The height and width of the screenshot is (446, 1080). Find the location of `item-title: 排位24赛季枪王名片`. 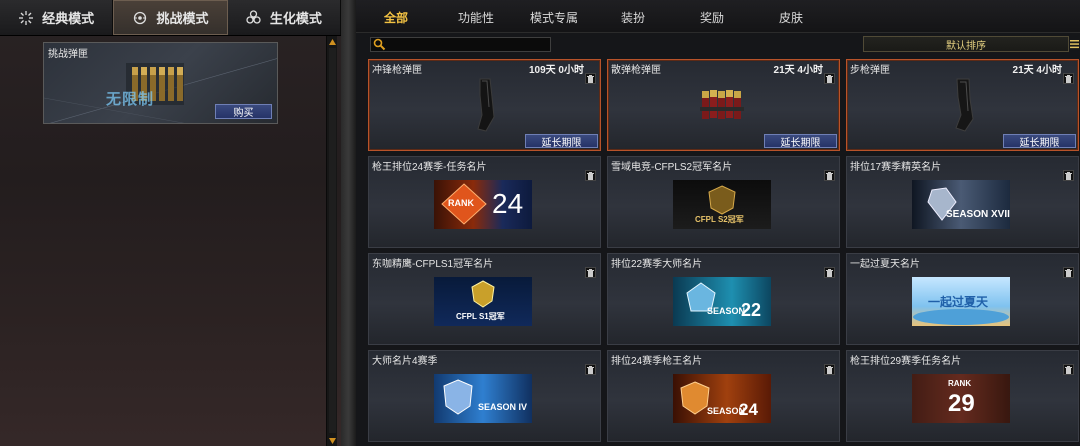

item-title: 排位24赛季枪王名片 is located at coordinates (657, 361).